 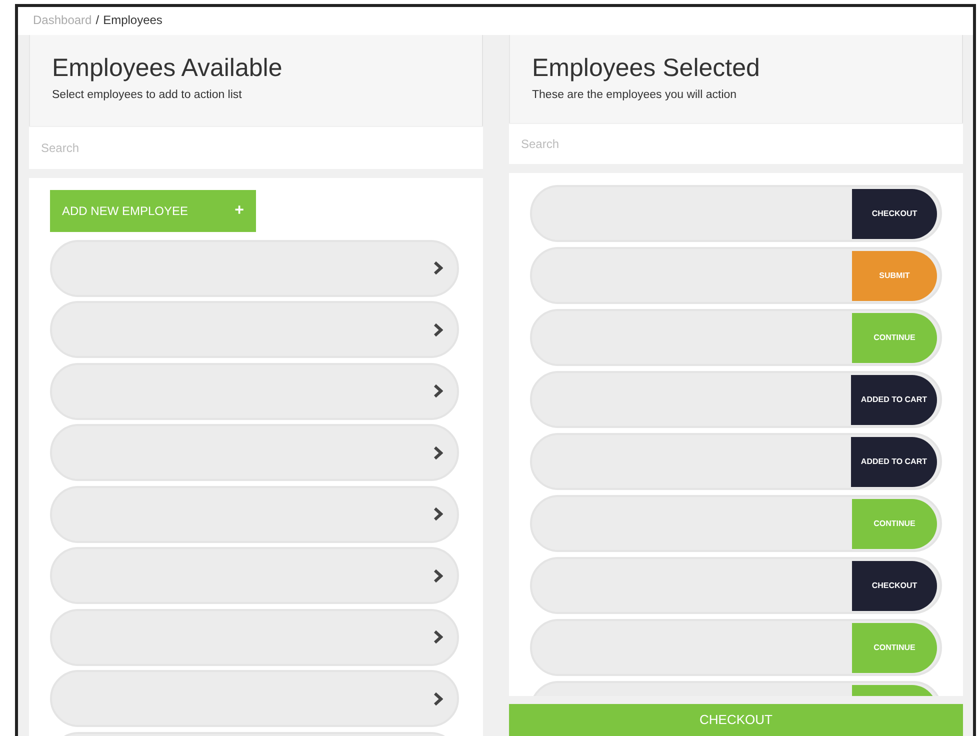 What do you see at coordinates (736, 720) in the screenshot?
I see `checkout-button: CHECKOUT` at bounding box center [736, 720].